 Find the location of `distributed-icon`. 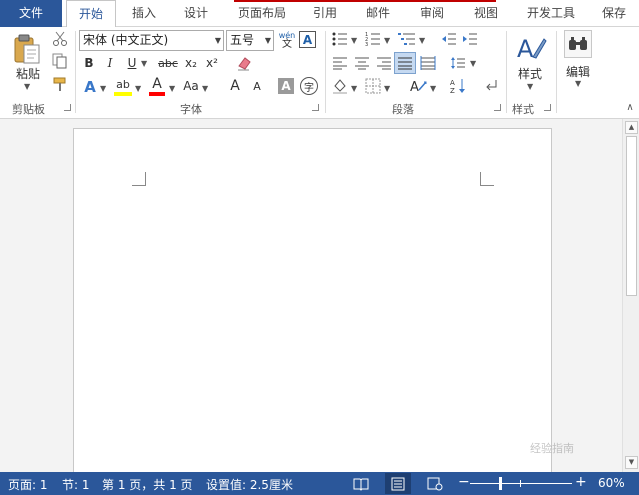

distributed-icon is located at coordinates (428, 63).